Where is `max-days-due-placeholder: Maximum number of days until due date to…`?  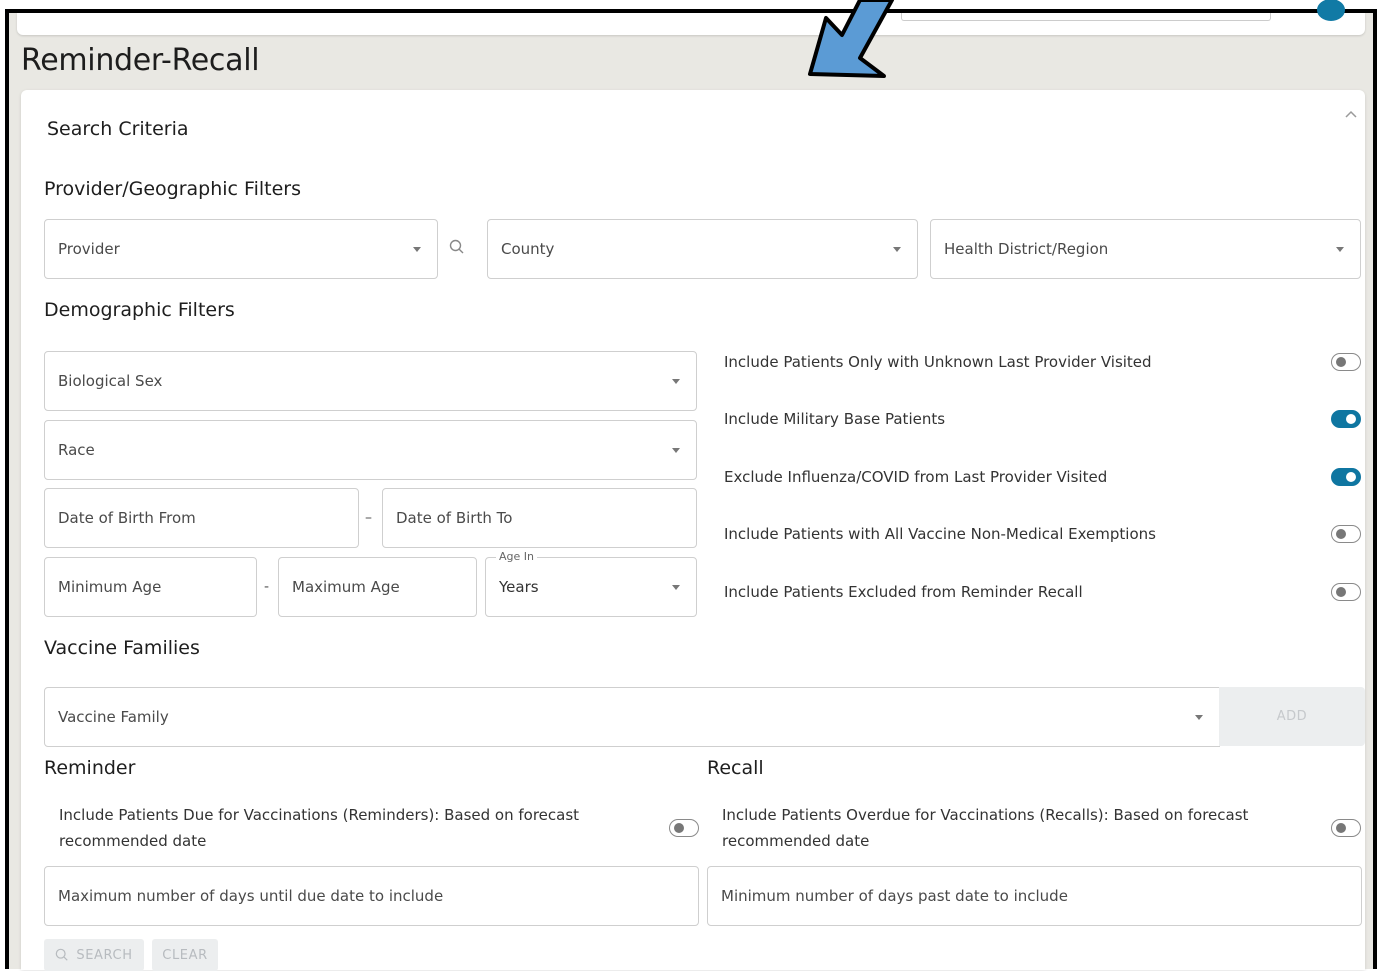 max-days-due-placeholder: Maximum number of days until due date to… is located at coordinates (251, 896).